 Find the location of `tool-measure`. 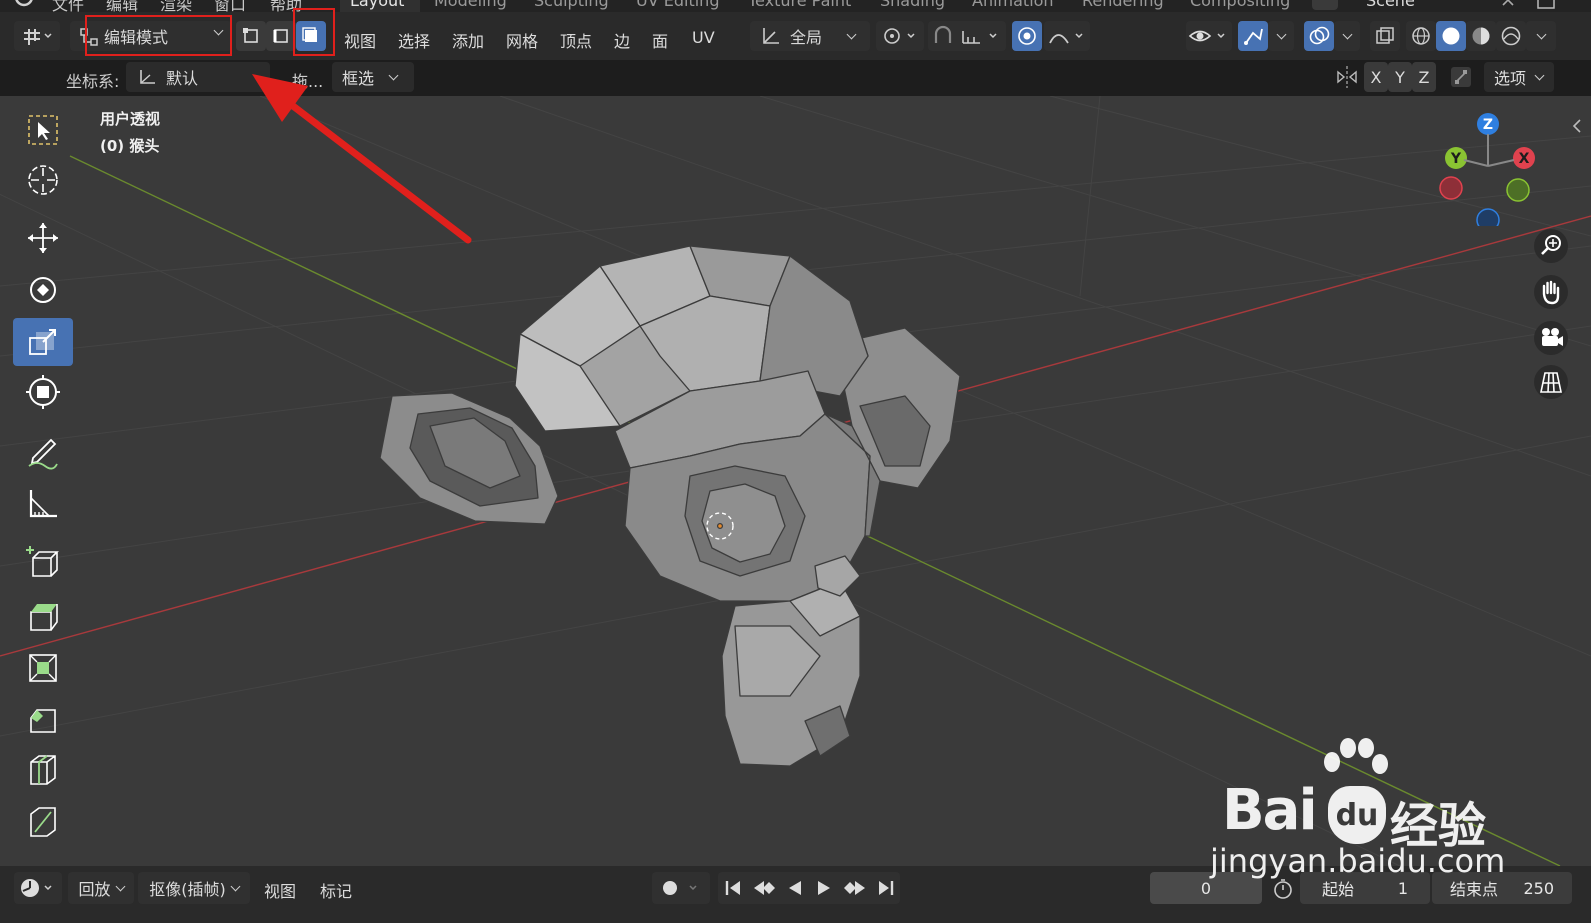

tool-measure is located at coordinates (43, 504).